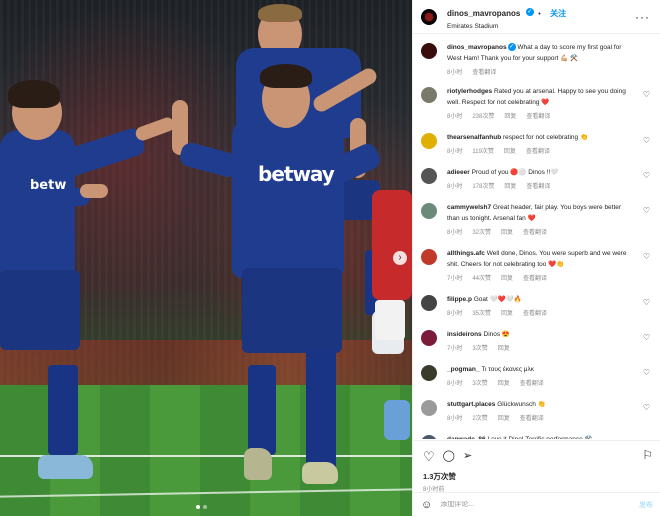 This screenshot has width=660, height=516. Describe the element at coordinates (506, 26) in the screenshot. I see `location-link: Emirates Stadium` at that location.